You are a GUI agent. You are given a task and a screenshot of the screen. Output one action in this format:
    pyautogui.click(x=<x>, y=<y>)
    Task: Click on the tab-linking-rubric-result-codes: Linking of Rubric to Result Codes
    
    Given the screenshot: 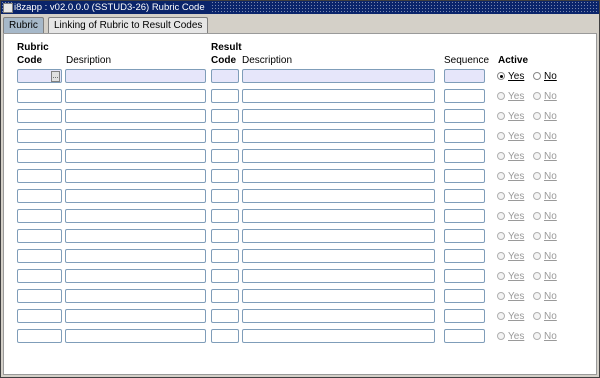 What is the action you would take?
    pyautogui.click(x=128, y=25)
    